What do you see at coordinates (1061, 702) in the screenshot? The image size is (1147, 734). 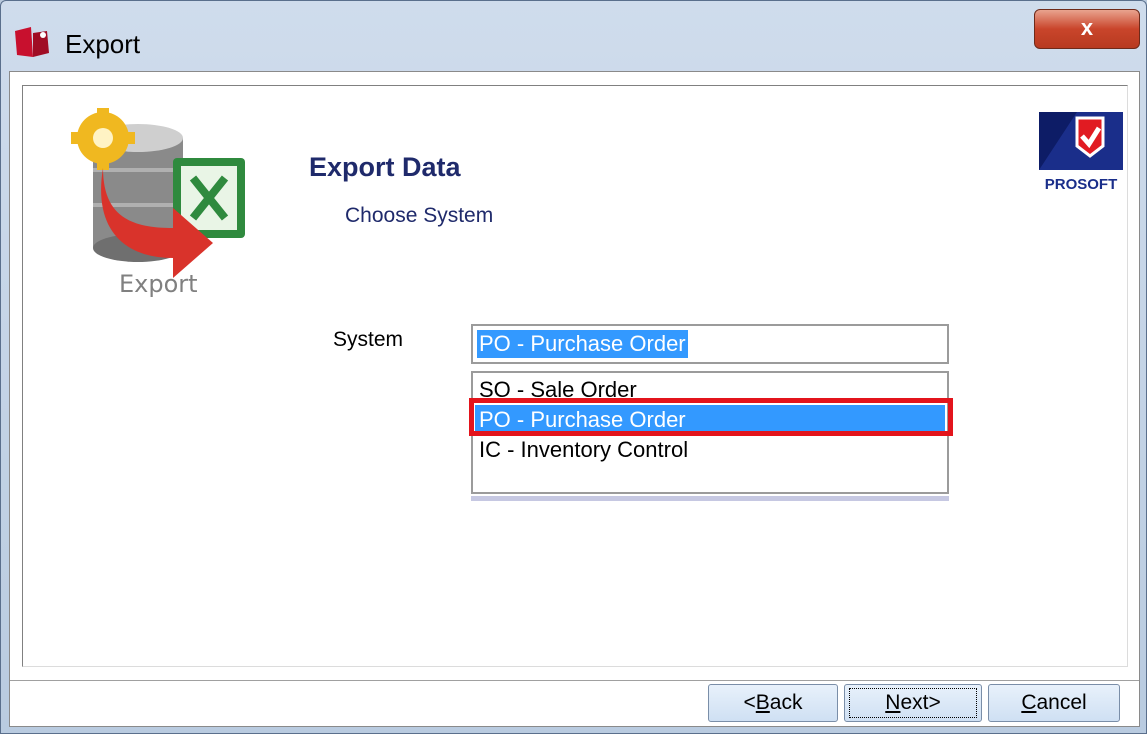 I see `cancel-label: ancel` at bounding box center [1061, 702].